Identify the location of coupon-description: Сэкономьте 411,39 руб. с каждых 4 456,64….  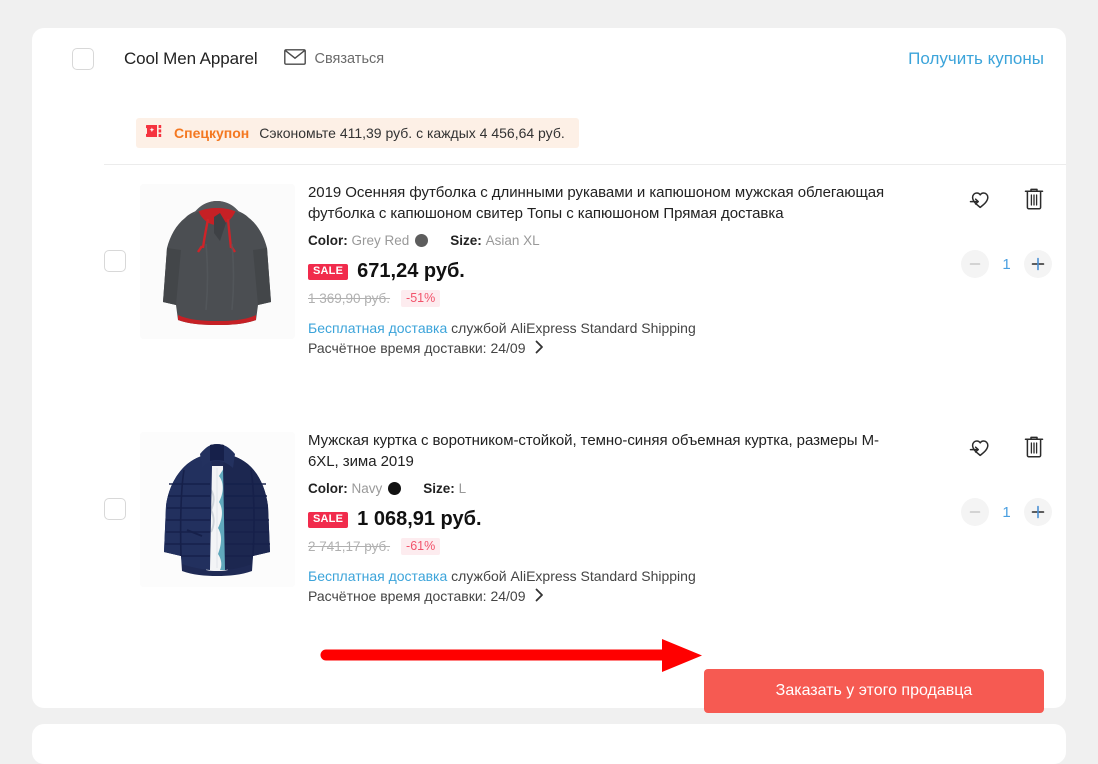
(412, 133).